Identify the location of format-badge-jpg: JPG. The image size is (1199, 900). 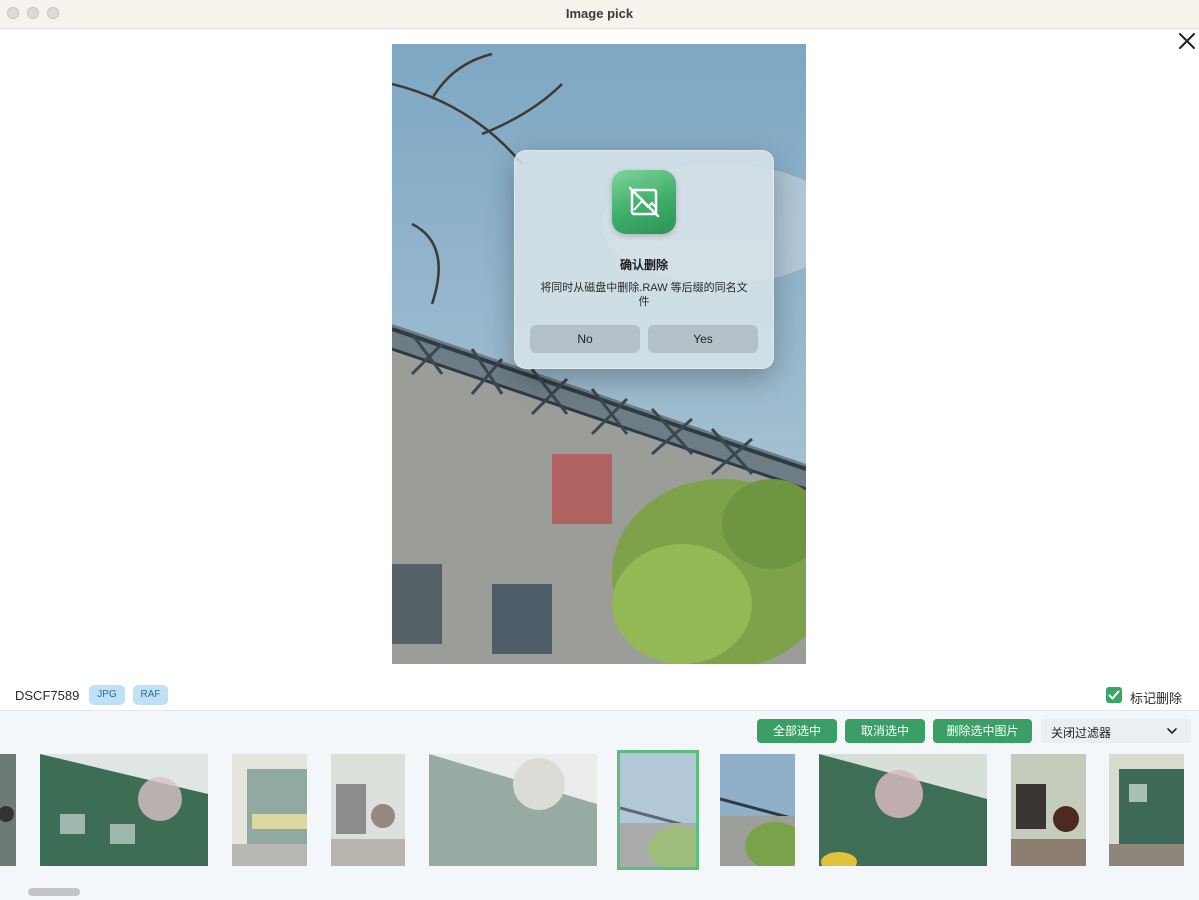
(107, 695).